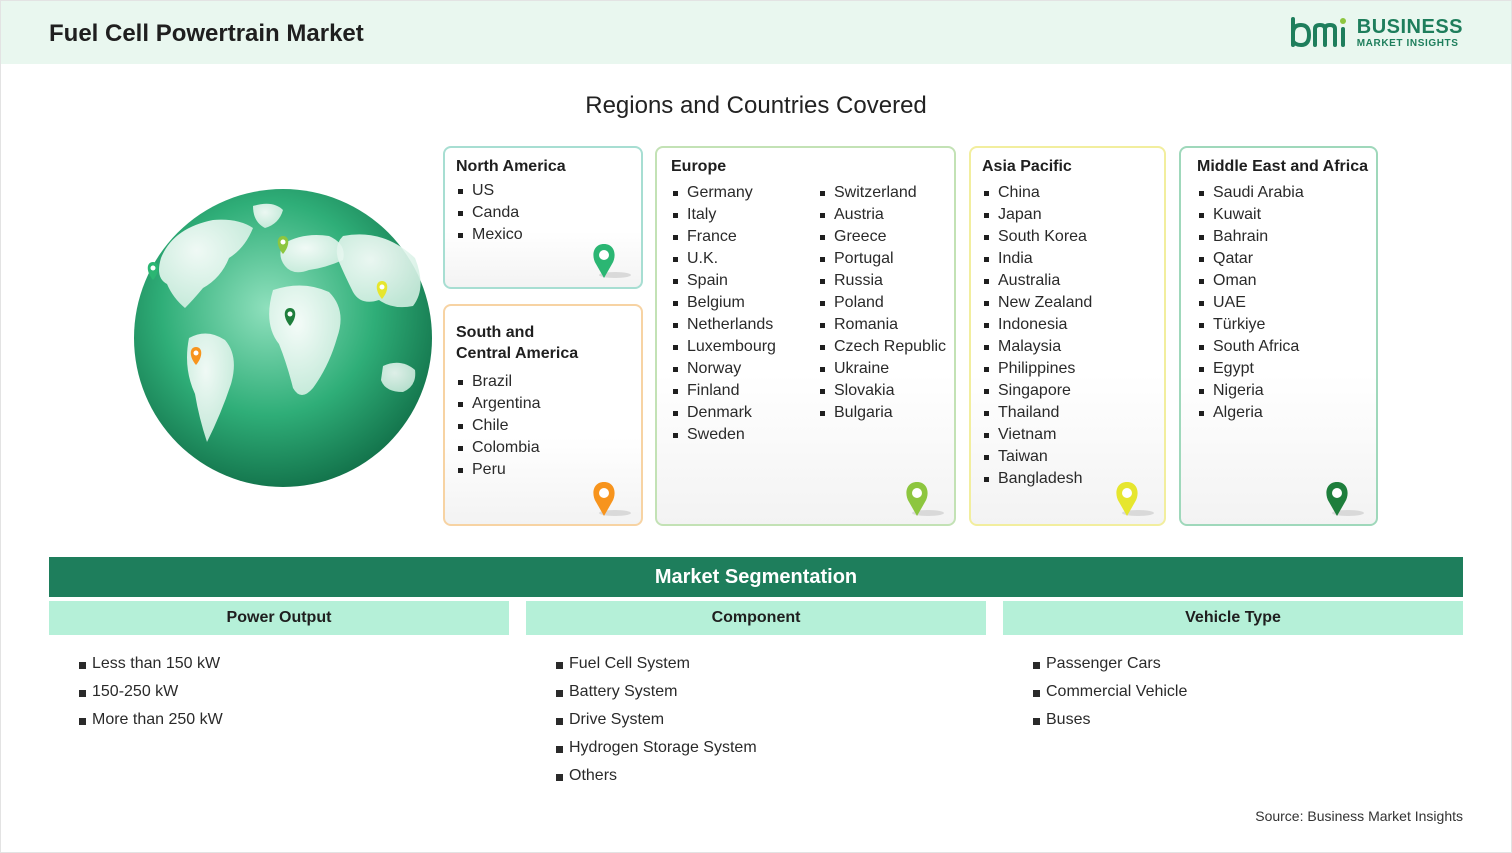  I want to click on segment-item: 150-250 kW, so click(150, 692).